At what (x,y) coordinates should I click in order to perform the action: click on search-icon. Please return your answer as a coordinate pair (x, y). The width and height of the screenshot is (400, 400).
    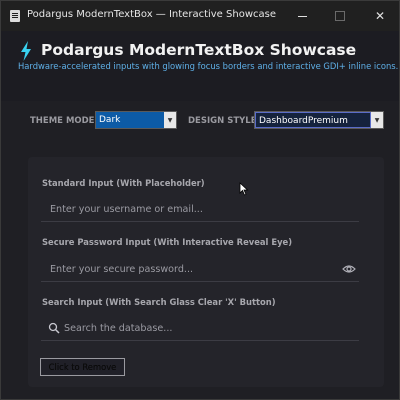
    Looking at the image, I should click on (54, 328).